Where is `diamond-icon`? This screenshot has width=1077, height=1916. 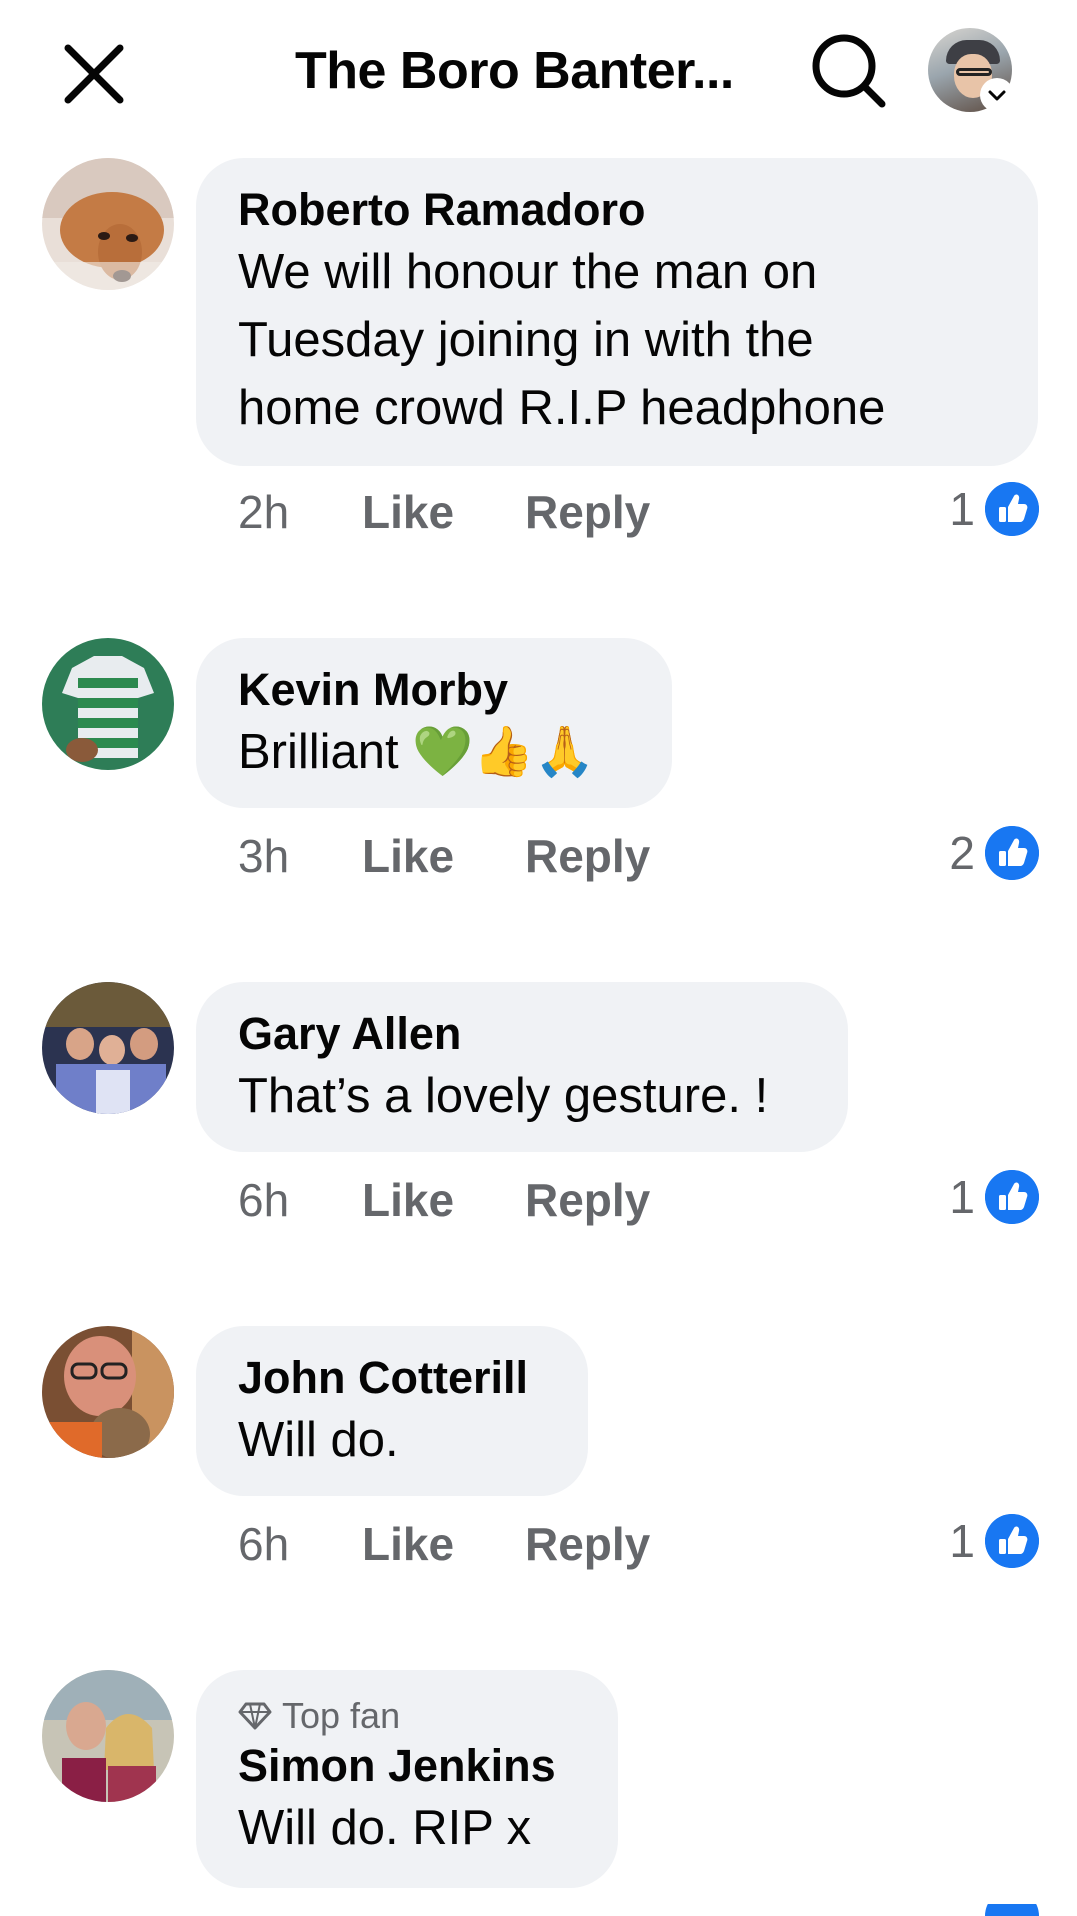 diamond-icon is located at coordinates (255, 1716).